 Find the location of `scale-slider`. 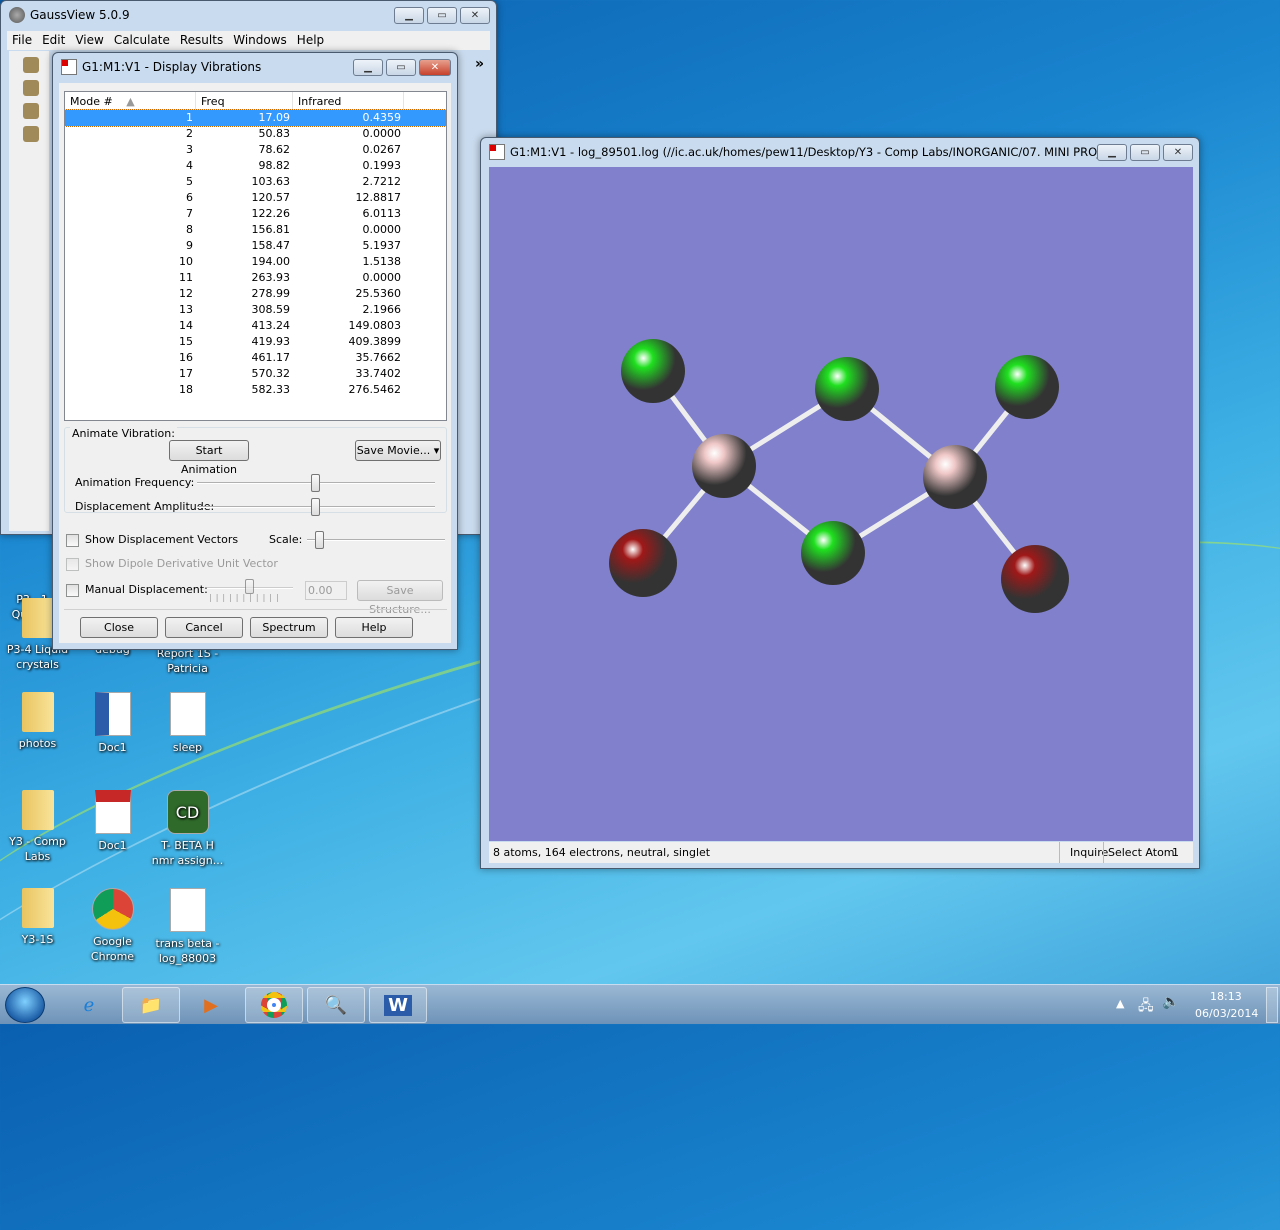

scale-slider is located at coordinates (376, 540).